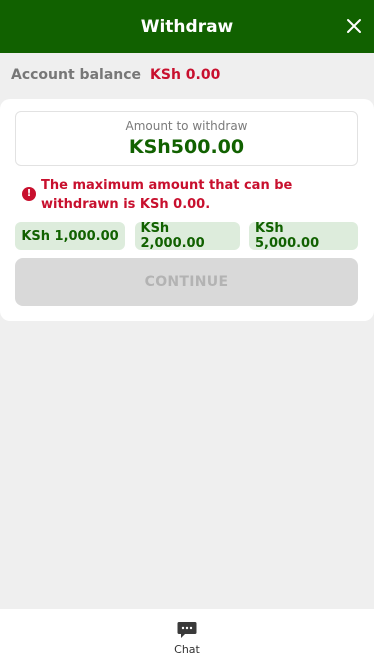 The height and width of the screenshot is (665, 374). Describe the element at coordinates (303, 236) in the screenshot. I see `quick-amount-button: KSh 5,000.00` at that location.